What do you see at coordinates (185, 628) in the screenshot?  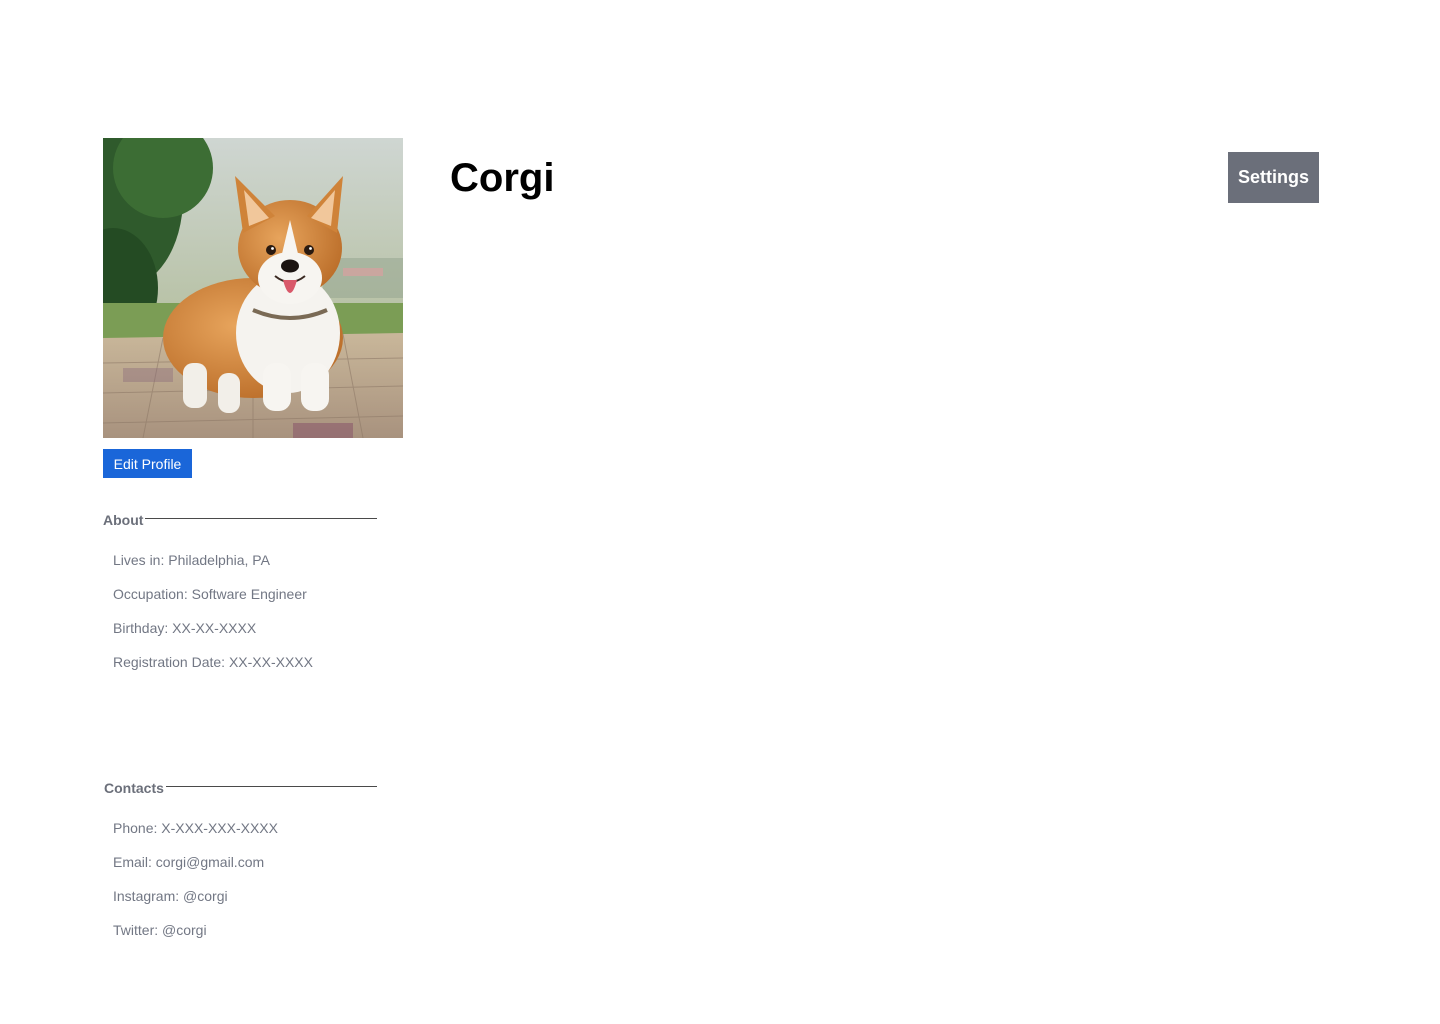 I see `about-item-birthday: Birthday: XX-XX-XXXX` at bounding box center [185, 628].